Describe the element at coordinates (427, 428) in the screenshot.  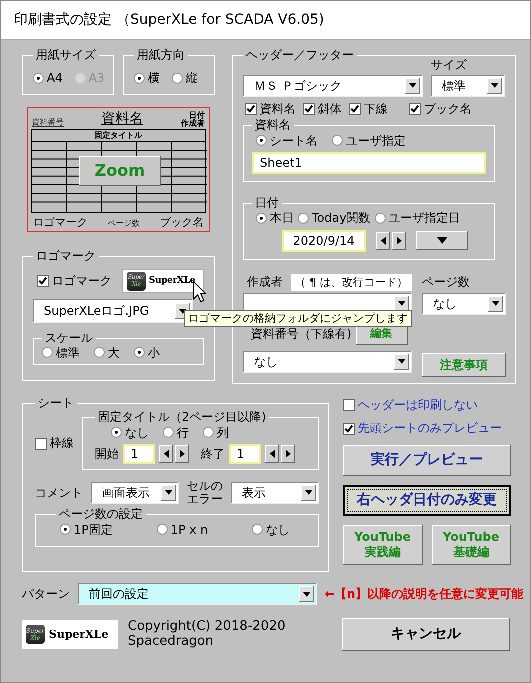
I see `checkbox-option: 先頭シートのみプレビュー` at that location.